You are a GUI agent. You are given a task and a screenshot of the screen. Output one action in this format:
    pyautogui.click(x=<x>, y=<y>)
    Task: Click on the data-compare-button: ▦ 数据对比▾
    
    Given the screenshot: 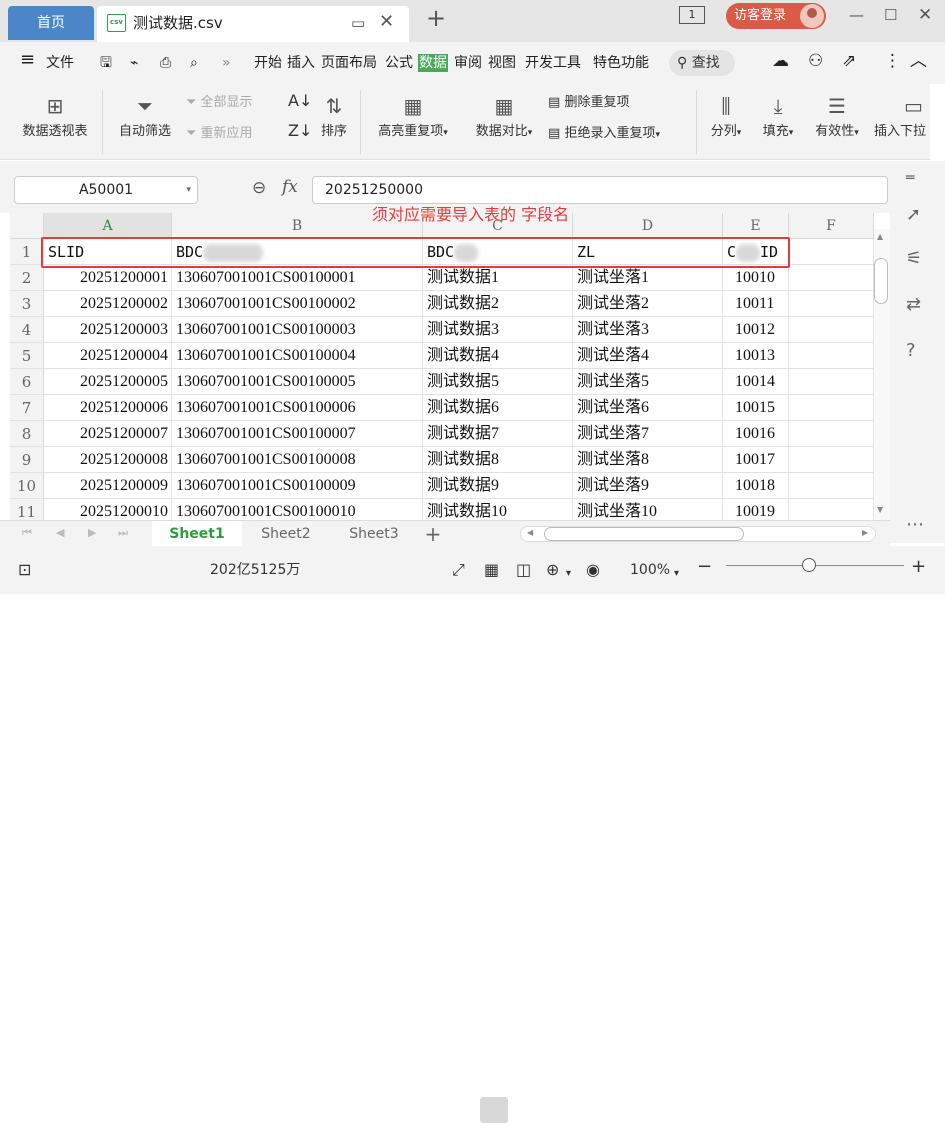 What is the action you would take?
    pyautogui.click(x=504, y=115)
    